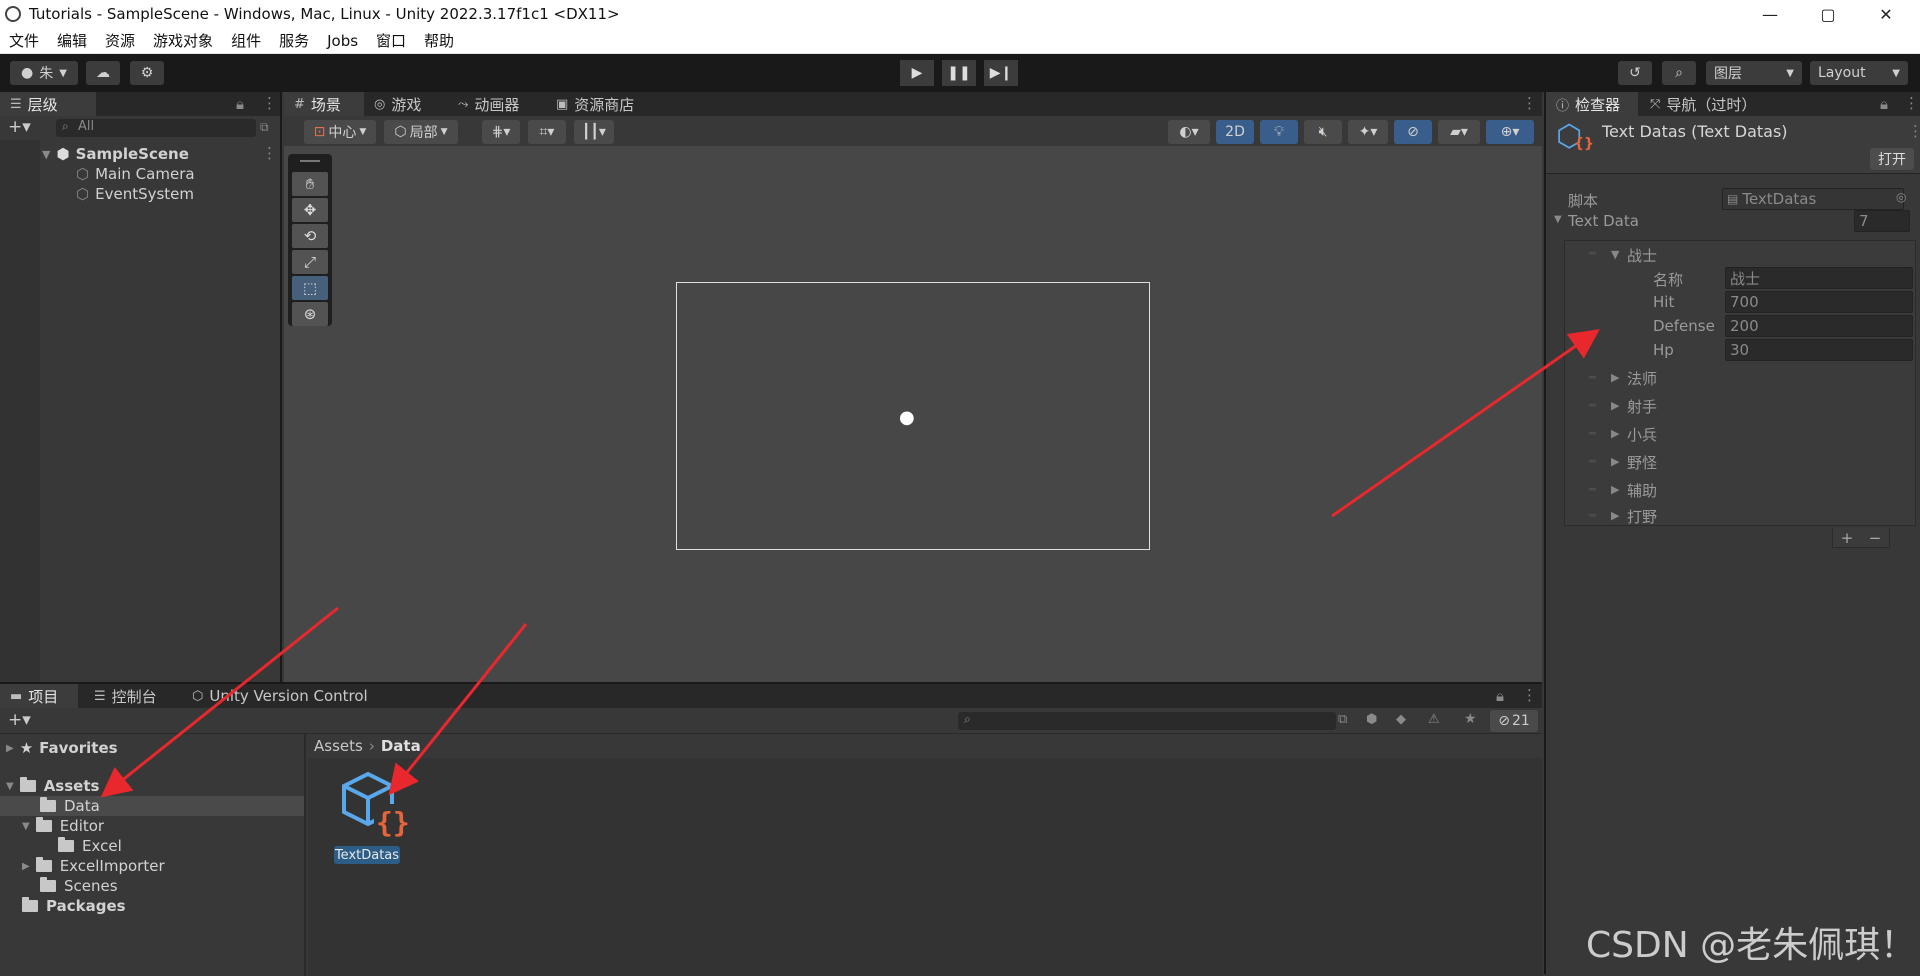 This screenshot has width=1920, height=976. Describe the element at coordinates (338, 746) in the screenshot. I see `breadcrumb-assets: Assets` at that location.